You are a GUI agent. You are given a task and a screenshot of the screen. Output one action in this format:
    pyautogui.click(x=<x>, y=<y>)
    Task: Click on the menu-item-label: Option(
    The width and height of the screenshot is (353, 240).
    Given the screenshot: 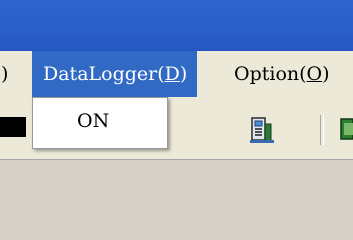 What is the action you would take?
    pyautogui.click(x=270, y=74)
    